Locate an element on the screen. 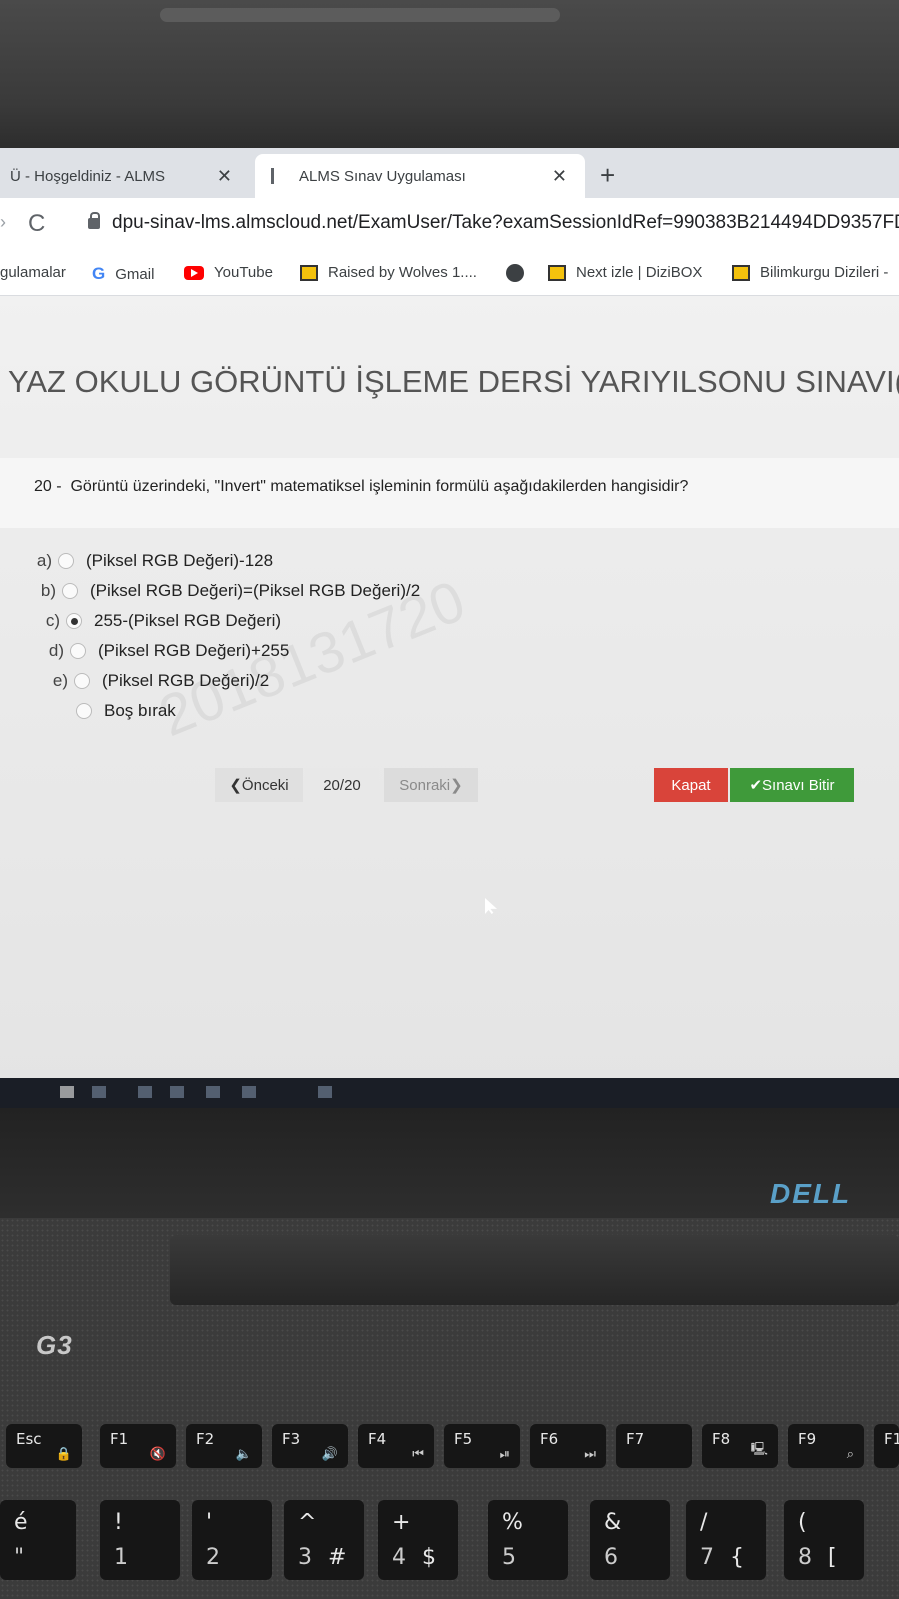 This screenshot has width=899, height=1599. key-5: % 5 is located at coordinates (528, 1540).